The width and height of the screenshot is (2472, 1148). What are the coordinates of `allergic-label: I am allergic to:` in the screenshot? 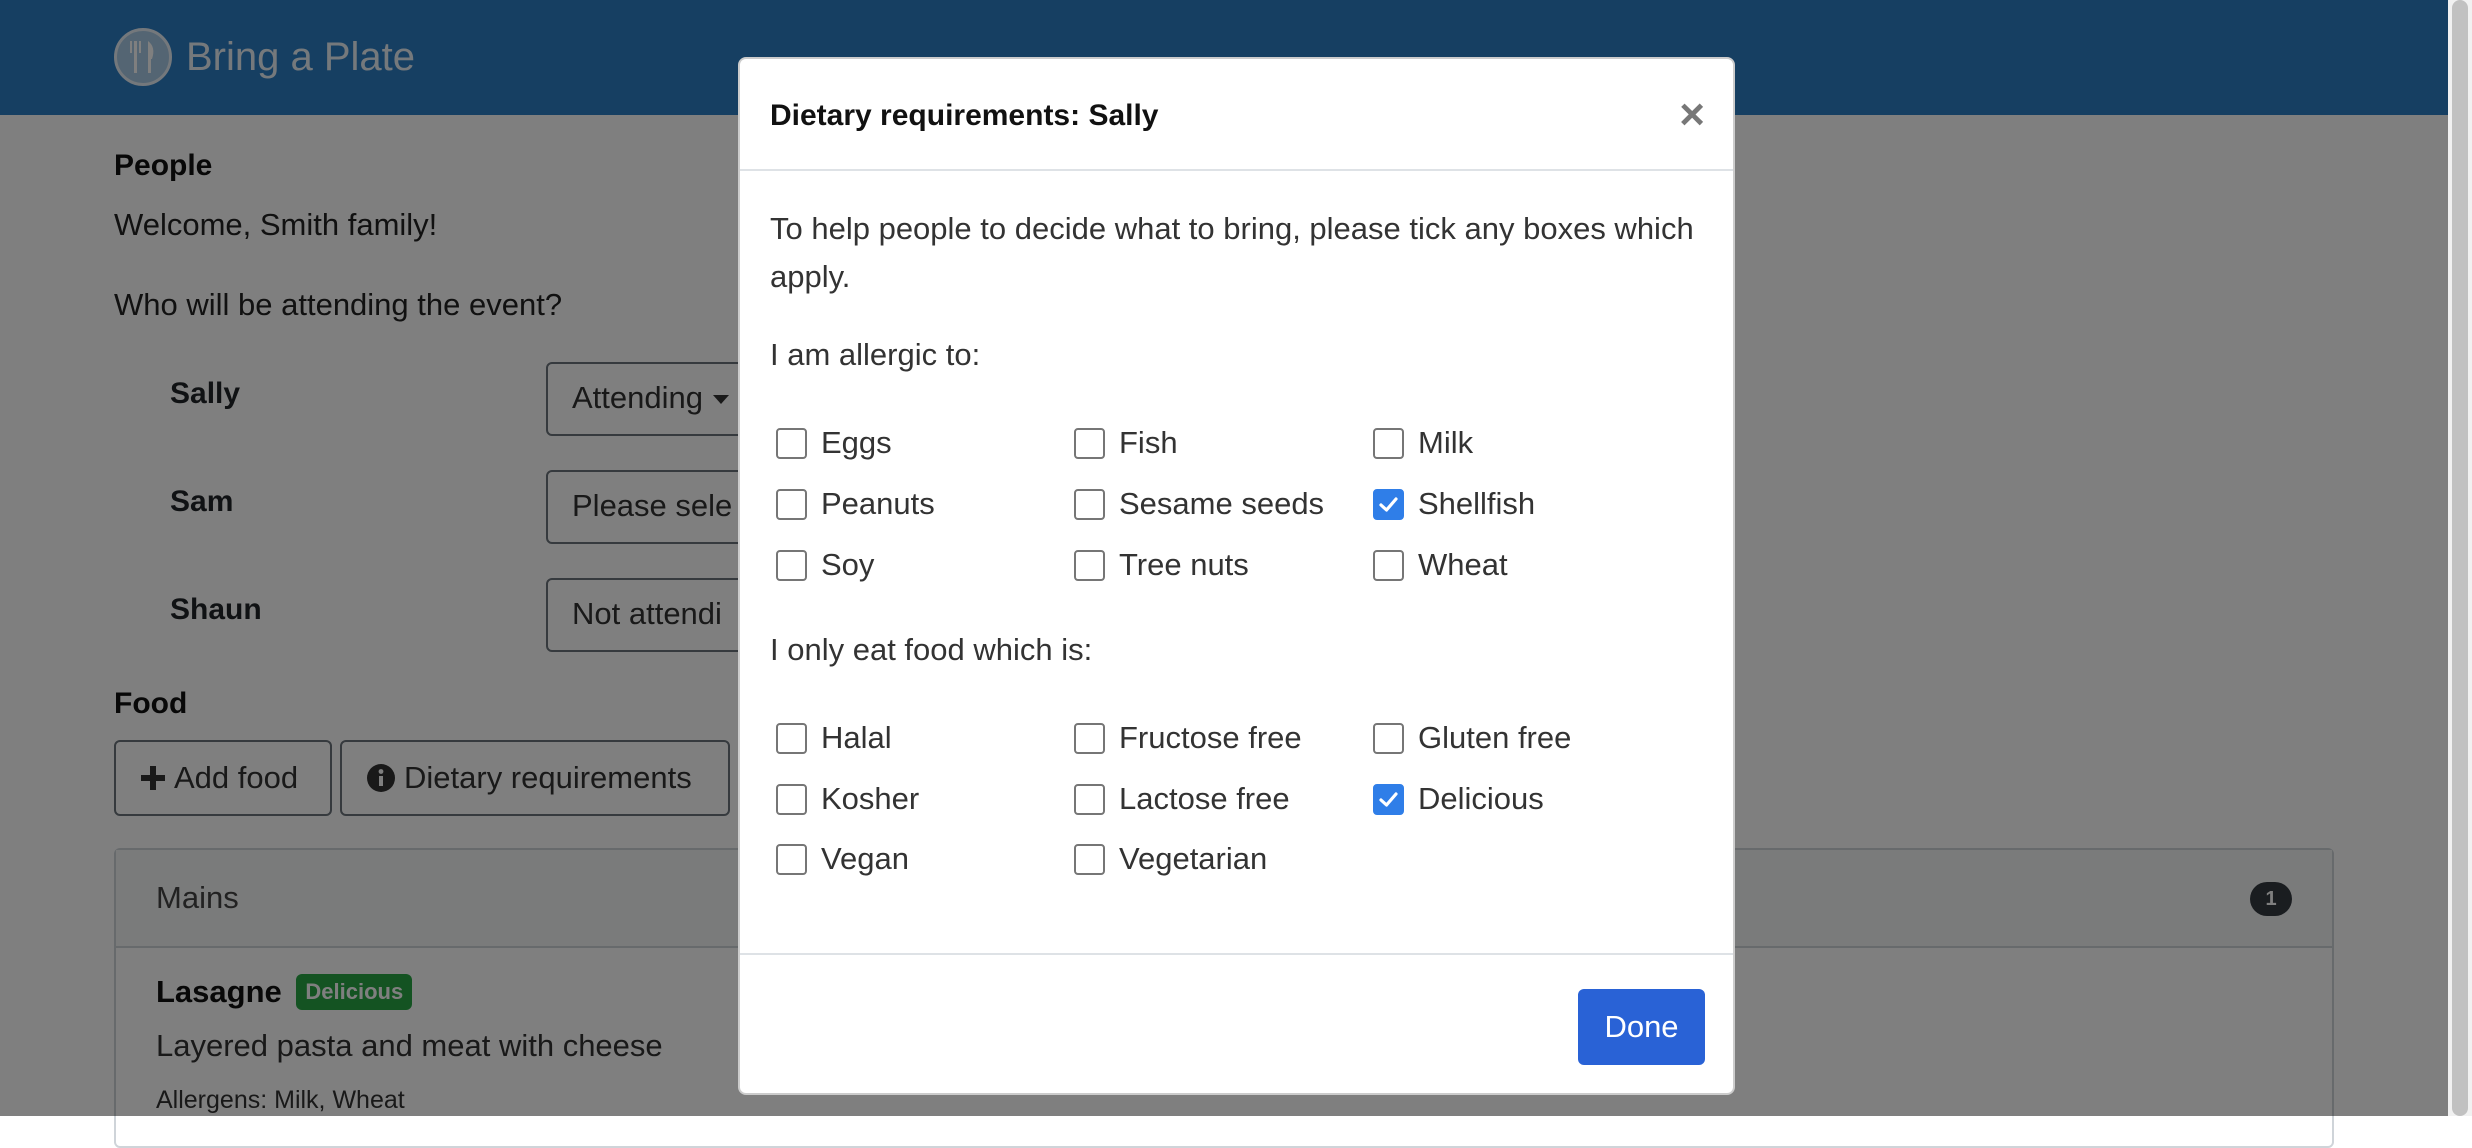 It's located at (875, 354).